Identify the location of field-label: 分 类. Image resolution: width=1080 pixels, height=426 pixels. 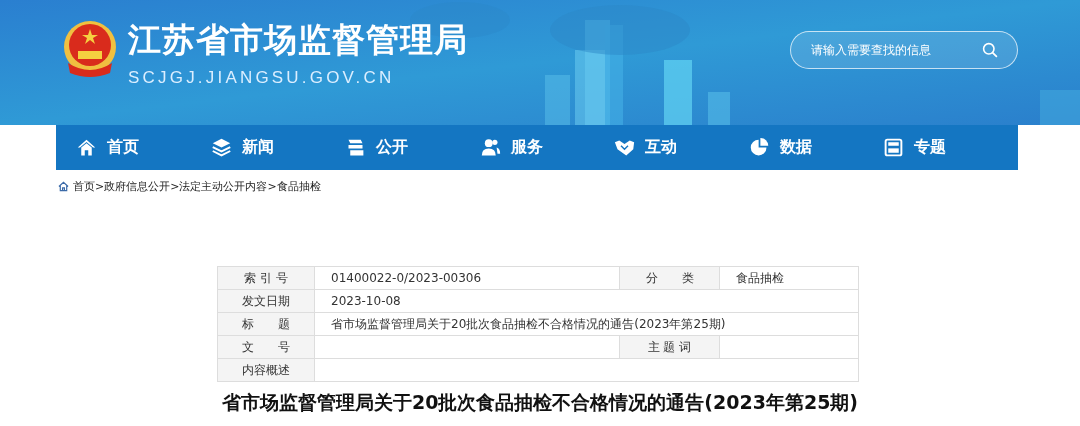
(669, 278).